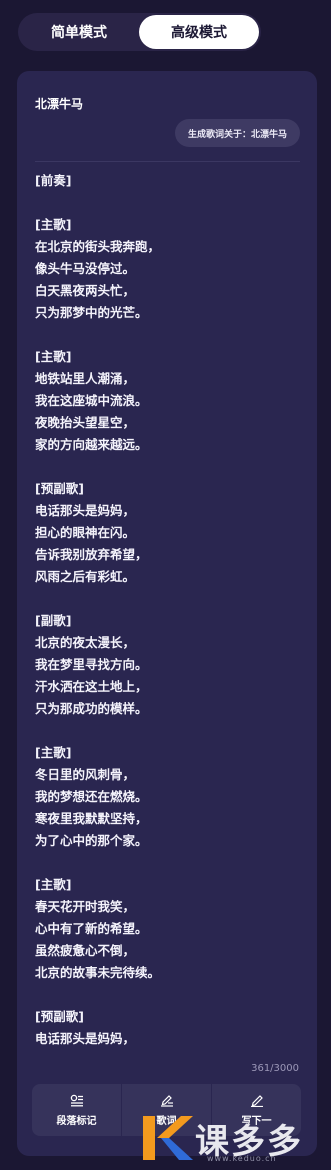 This screenshot has width=331, height=1170. Describe the element at coordinates (91, 796) in the screenshot. I see `lyric-line: 我的梦想还在燃烧。` at that location.